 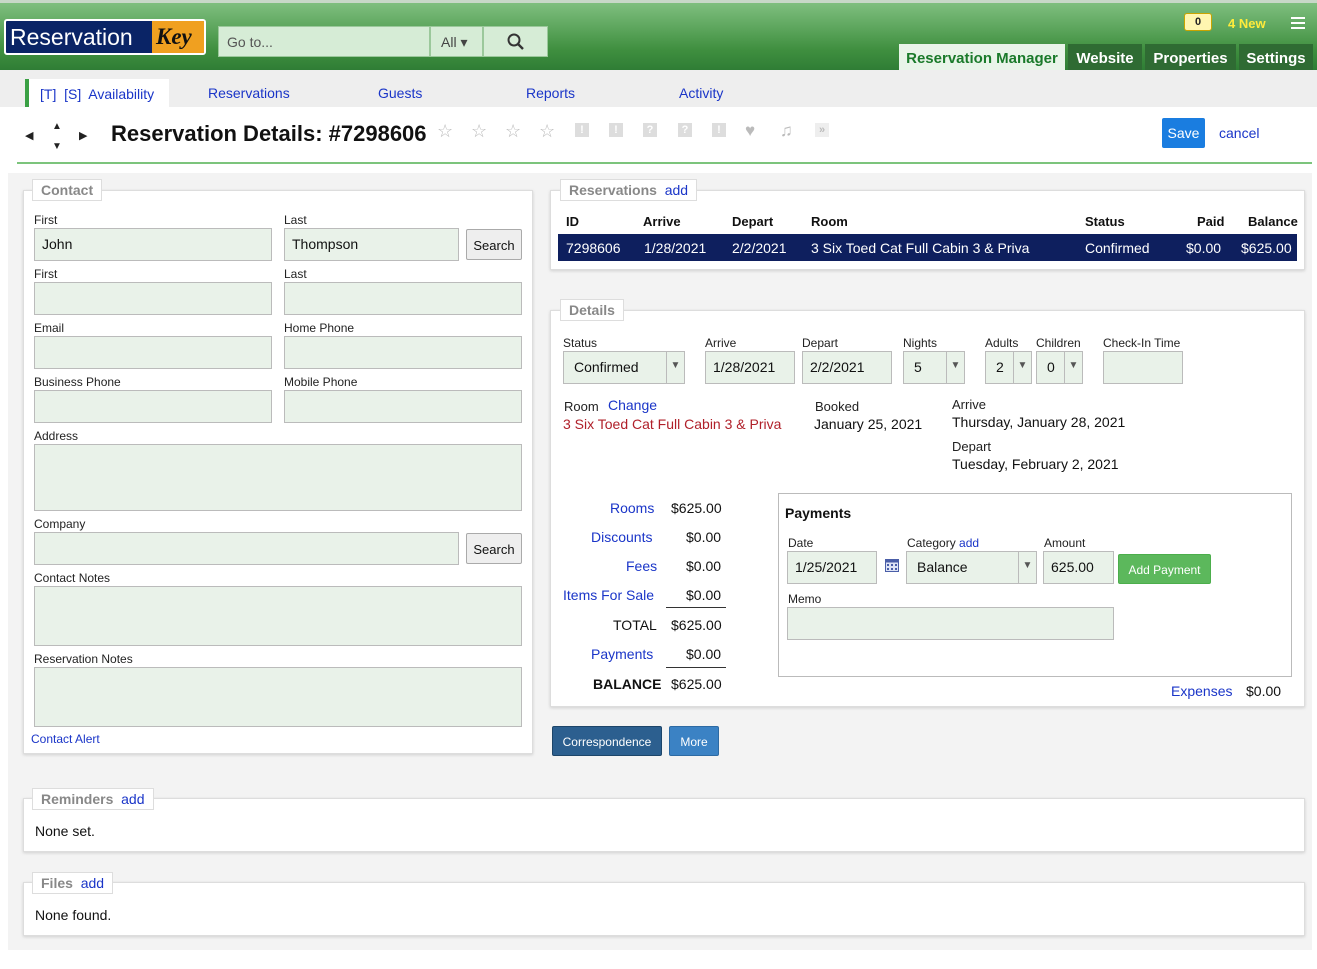 I want to click on company-input, so click(x=246, y=548).